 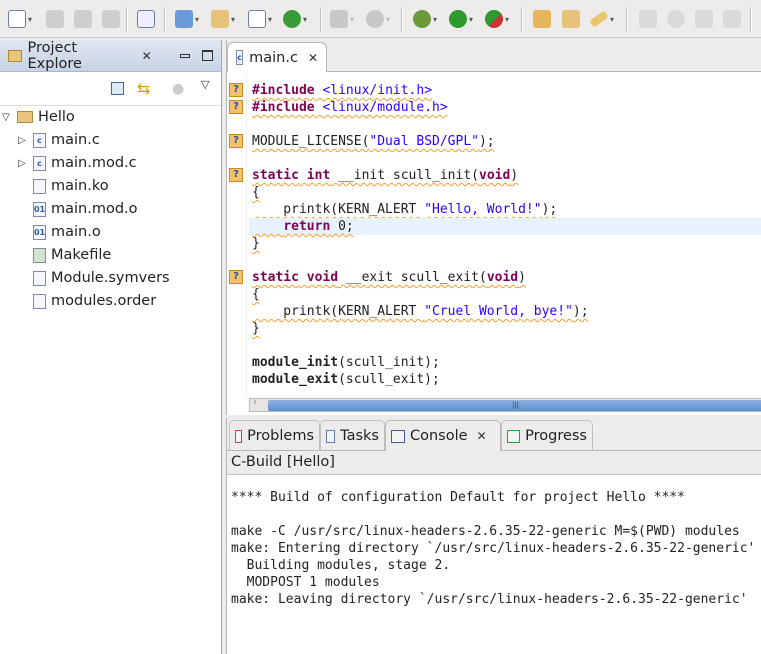 What do you see at coordinates (110, 278) in the screenshot?
I see `tree-item-label: Module.symvers` at bounding box center [110, 278].